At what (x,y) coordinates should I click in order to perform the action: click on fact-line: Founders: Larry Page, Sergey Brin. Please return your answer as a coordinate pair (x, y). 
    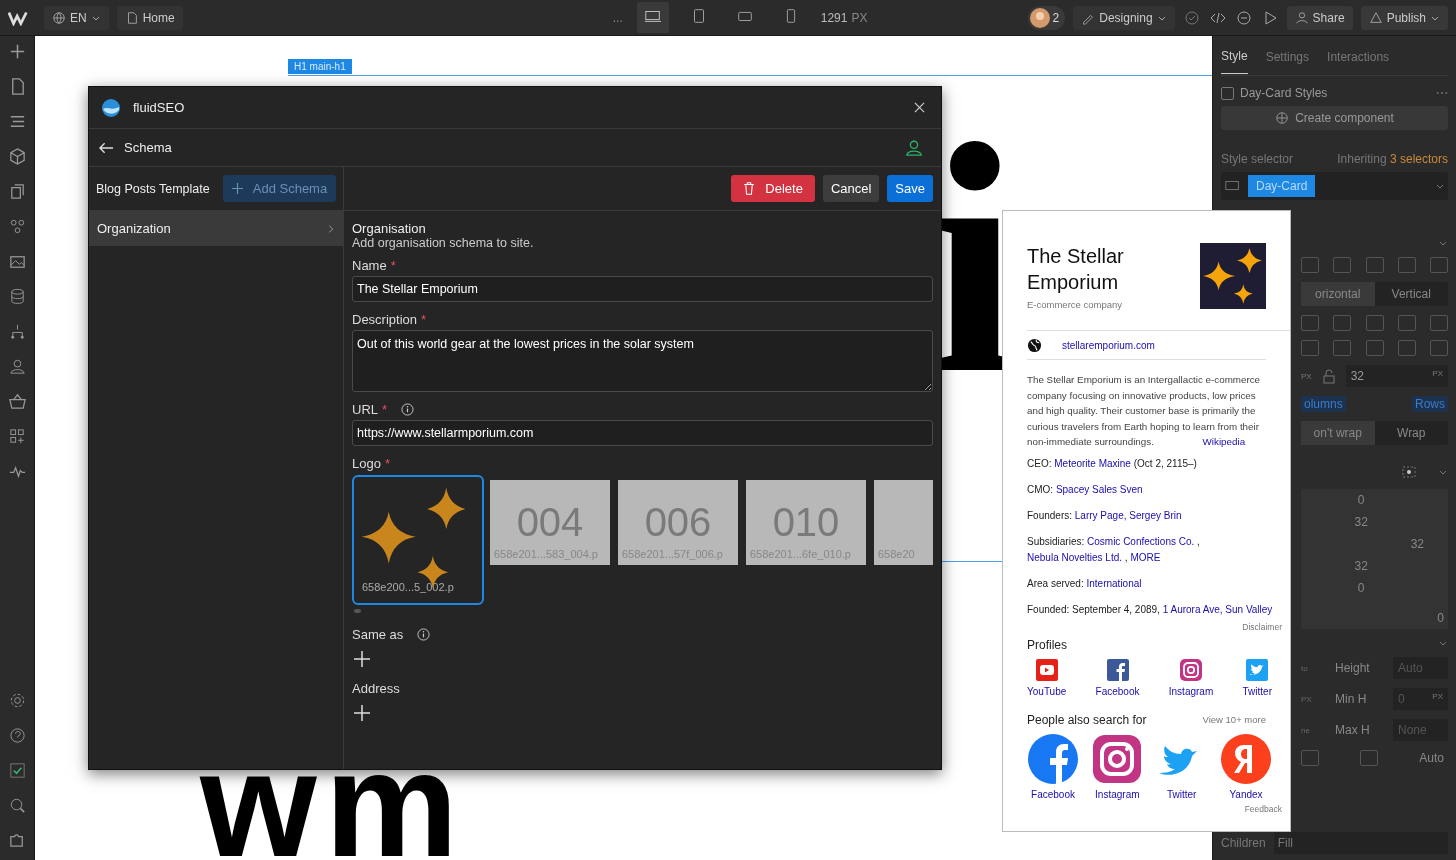
    Looking at the image, I should click on (1105, 515).